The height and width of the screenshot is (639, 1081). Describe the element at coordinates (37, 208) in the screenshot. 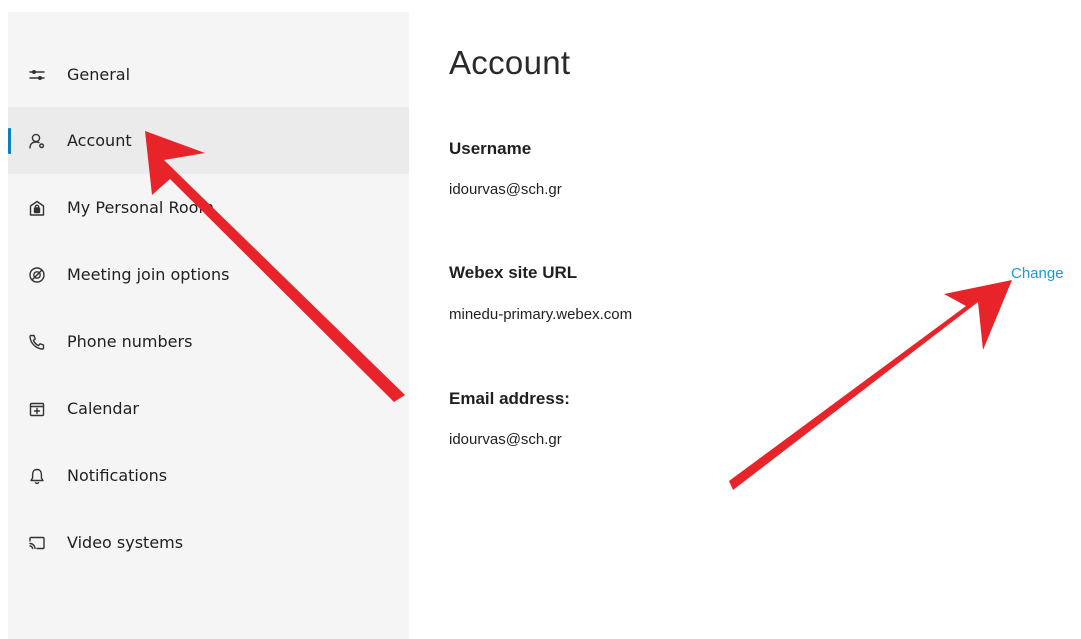

I see `room-lock-icon` at that location.